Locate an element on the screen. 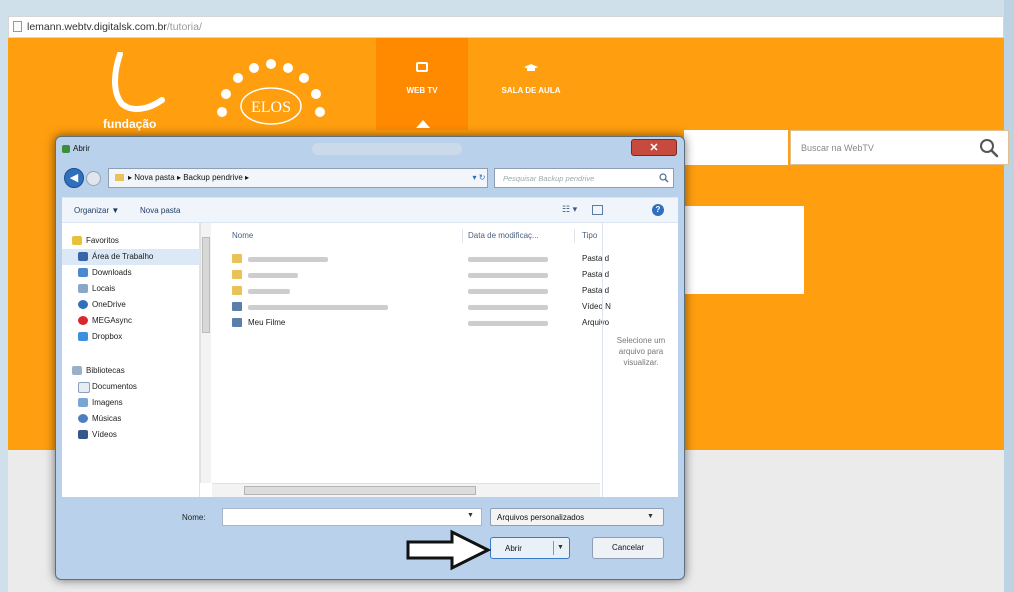  elos-logo-icon: ELOS is located at coordinates (271, 99).